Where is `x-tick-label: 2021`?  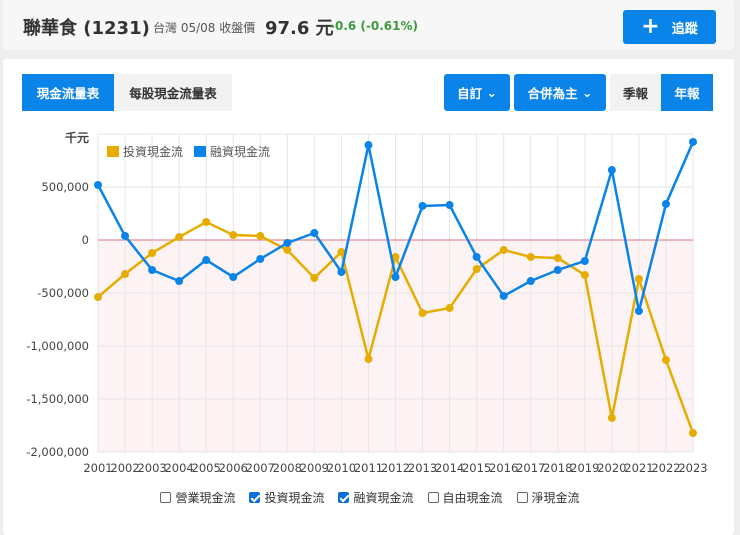 x-tick-label: 2021 is located at coordinates (638, 468).